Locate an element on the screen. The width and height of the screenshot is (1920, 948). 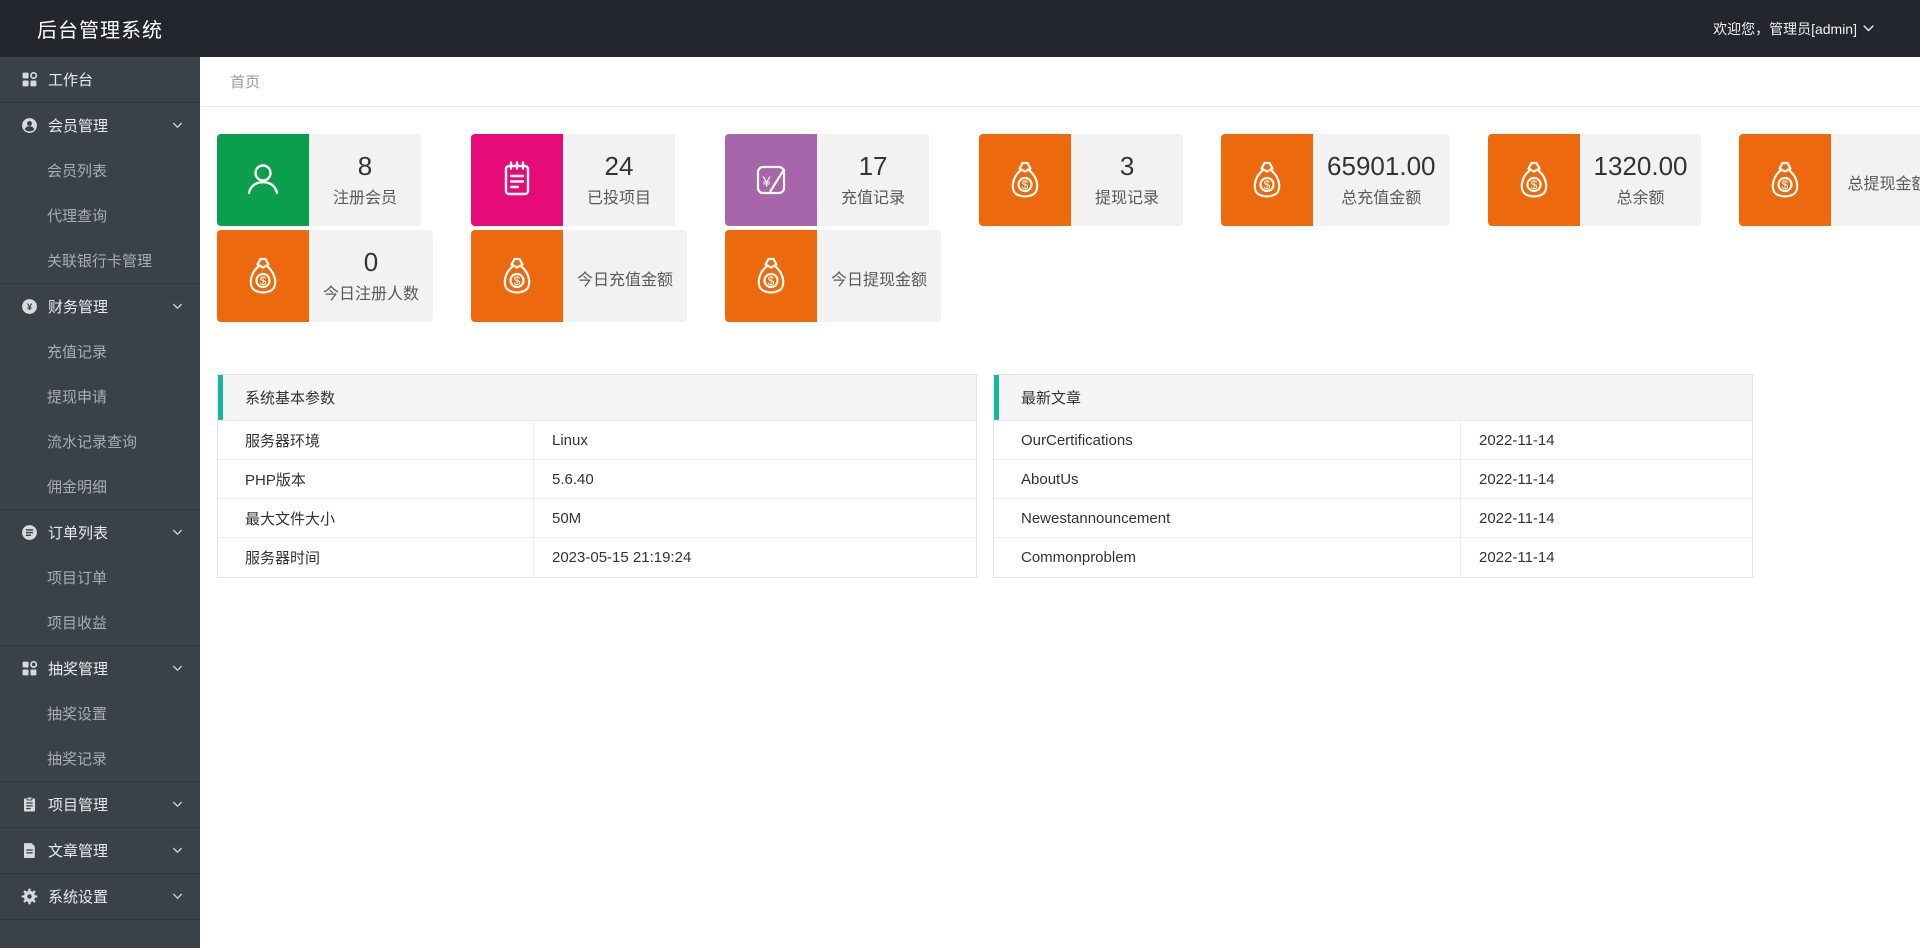
sidebar-subitem: 流水记录查询 is located at coordinates (100, 441).